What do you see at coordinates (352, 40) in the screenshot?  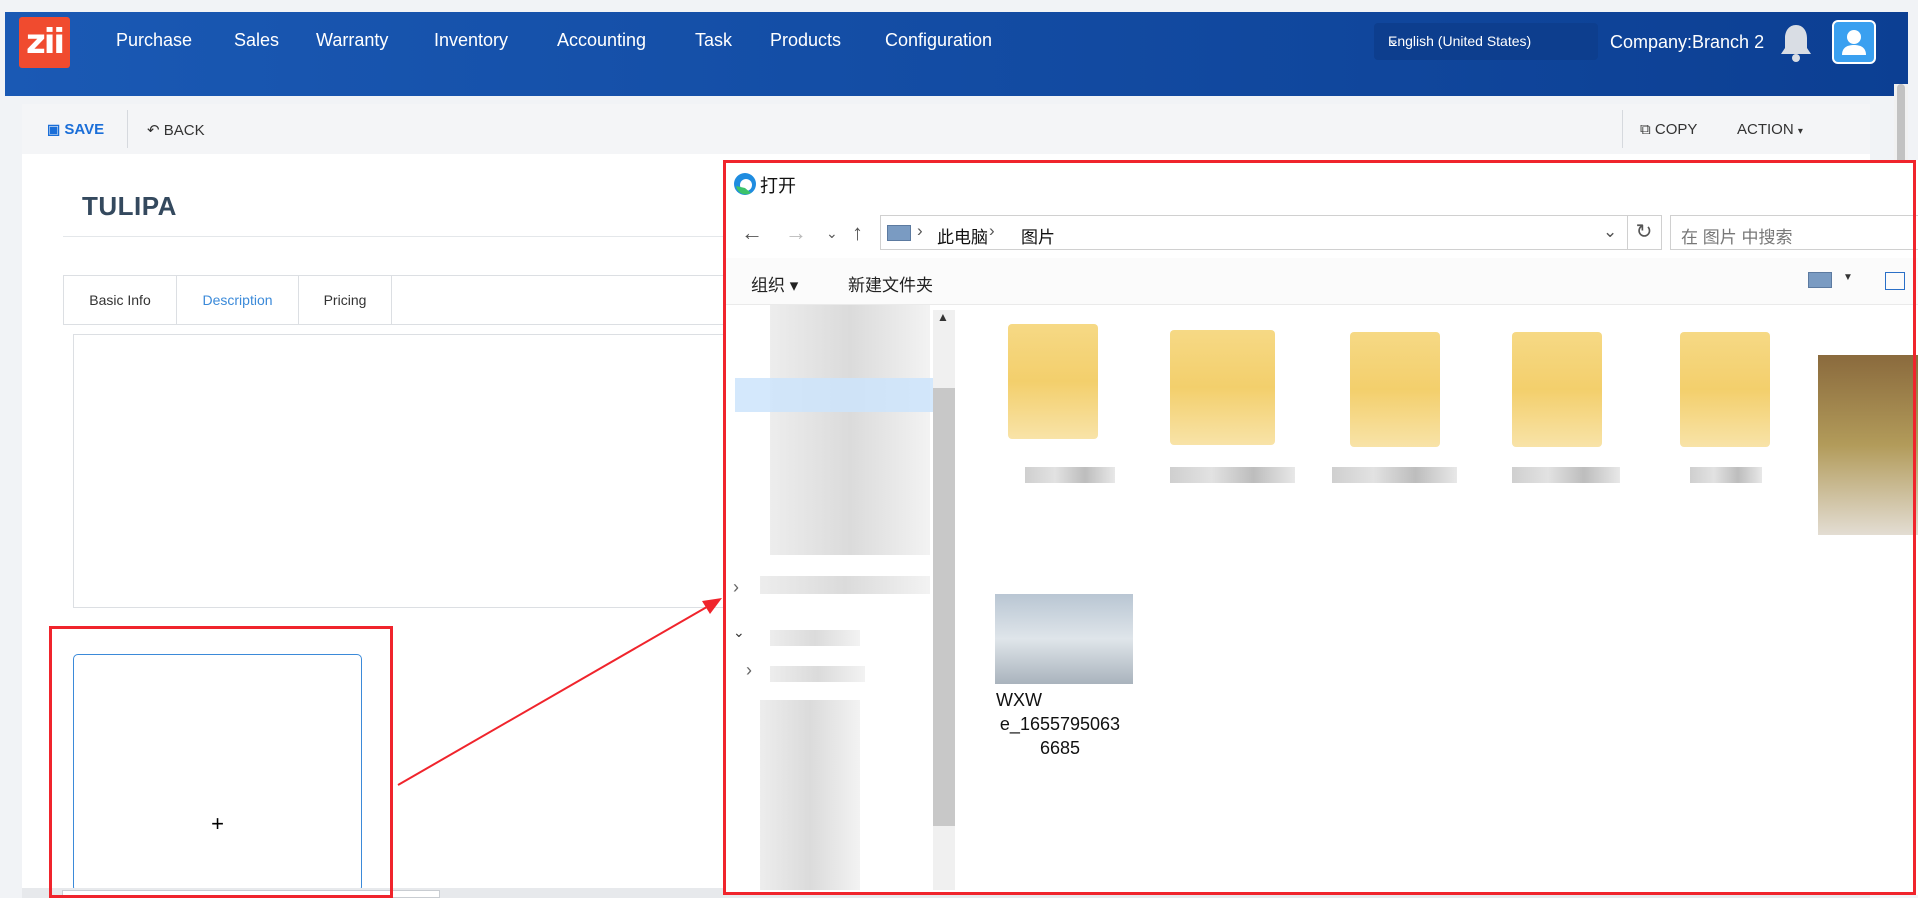 I see `nav-warranty: Warranty` at bounding box center [352, 40].